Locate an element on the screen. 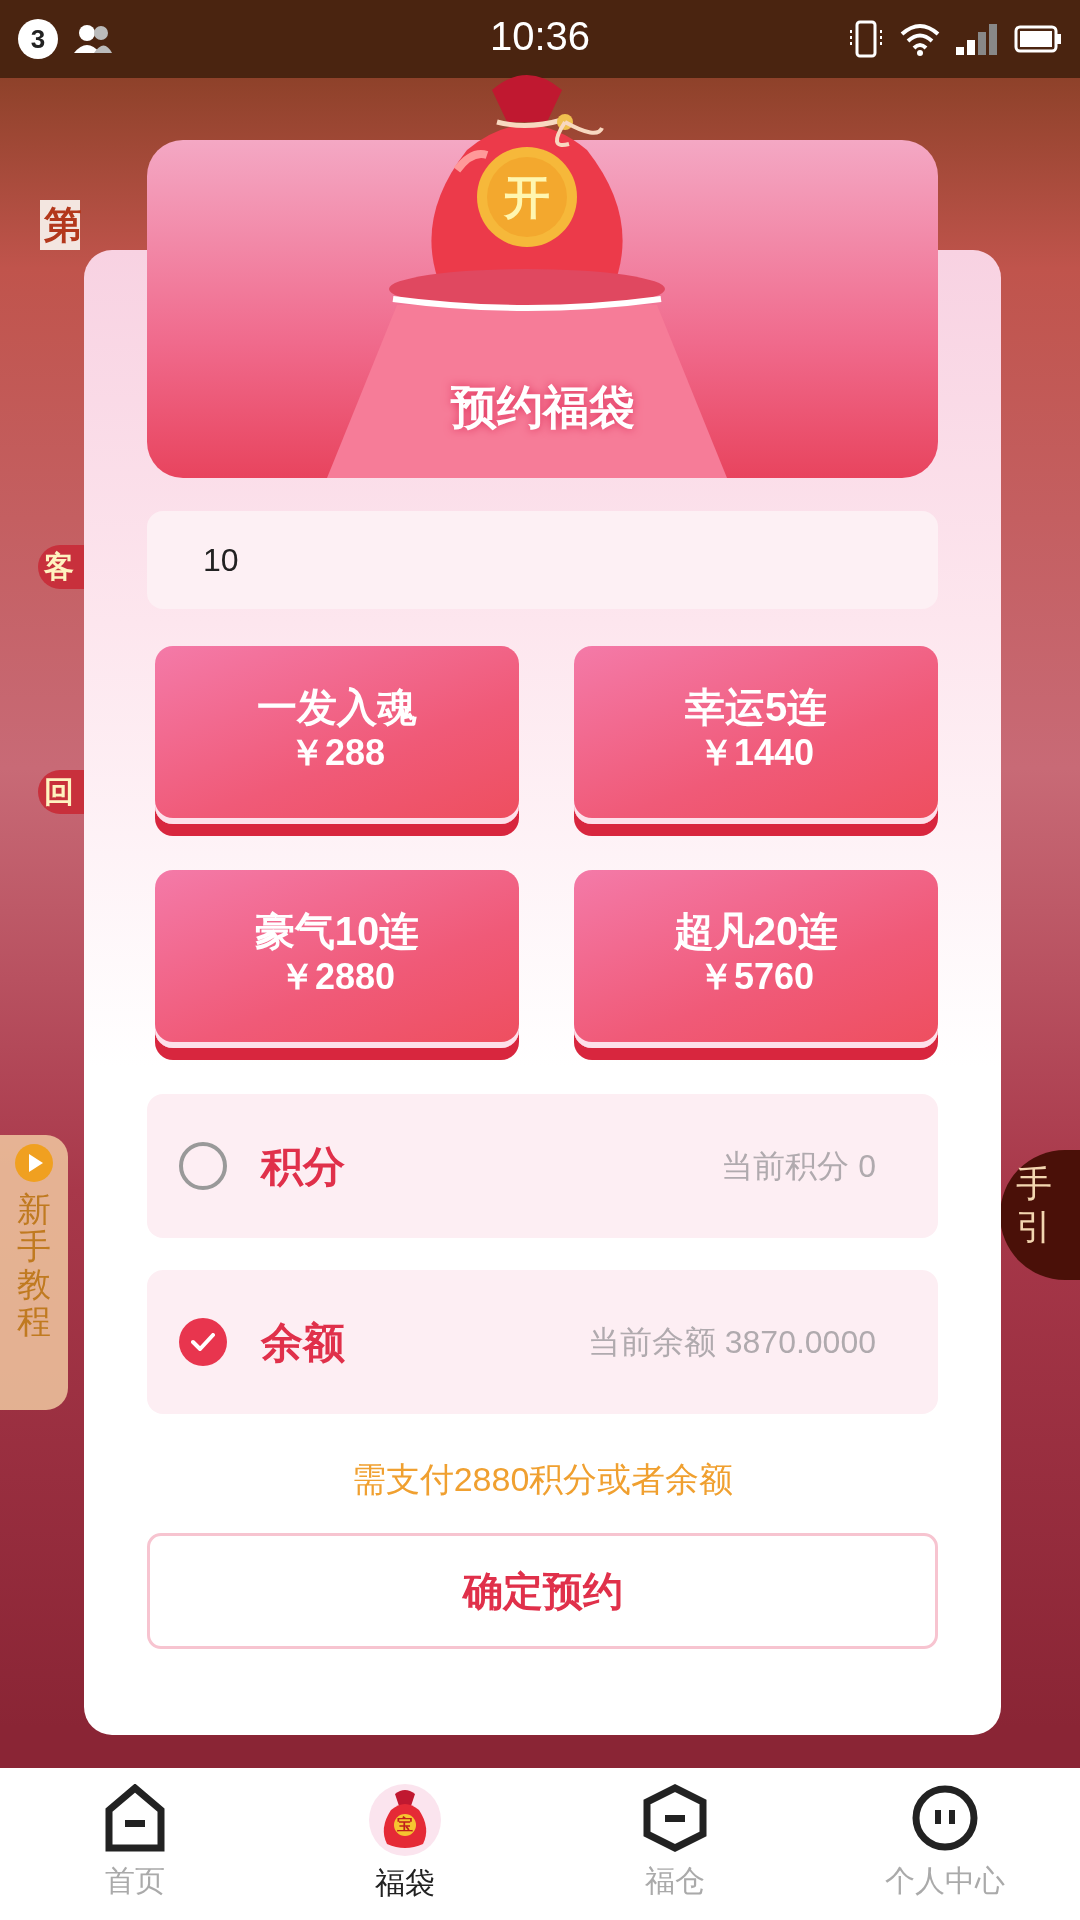 The width and height of the screenshot is (1080, 1920). tab-item: 宝 福袋 is located at coordinates (405, 1844).